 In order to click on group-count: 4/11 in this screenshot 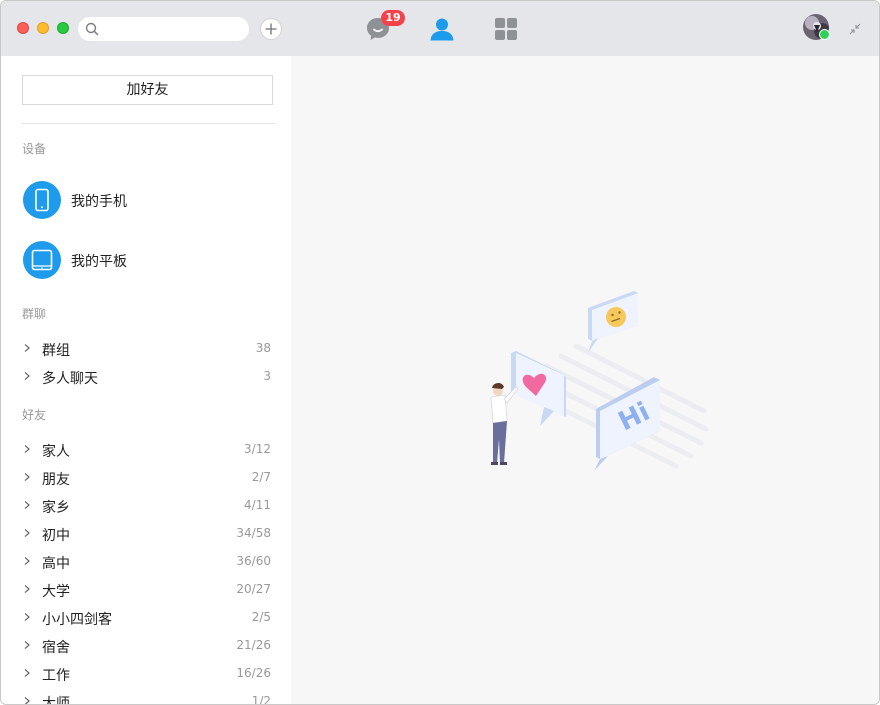, I will do `click(257, 505)`.